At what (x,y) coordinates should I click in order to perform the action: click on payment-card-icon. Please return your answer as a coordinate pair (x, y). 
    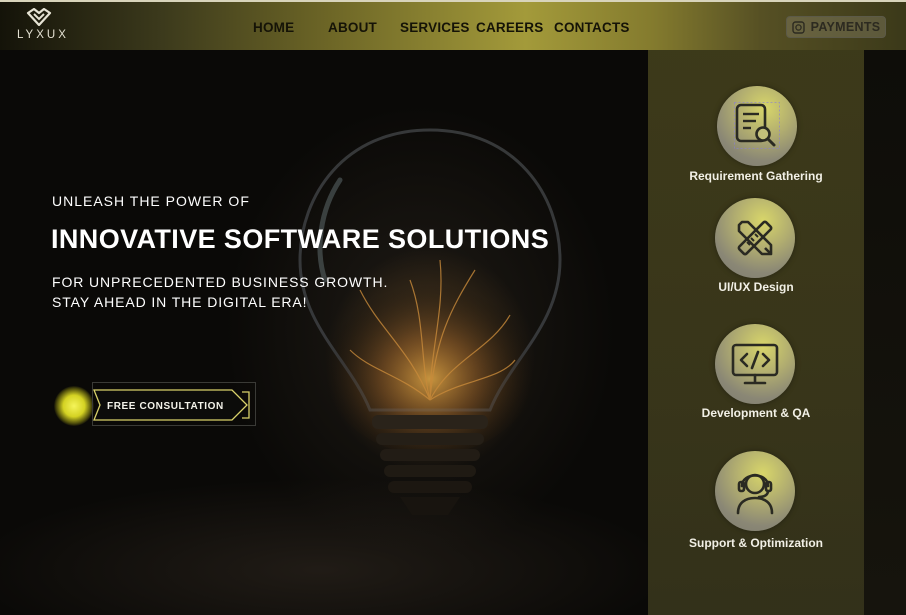
    Looking at the image, I should click on (798, 27).